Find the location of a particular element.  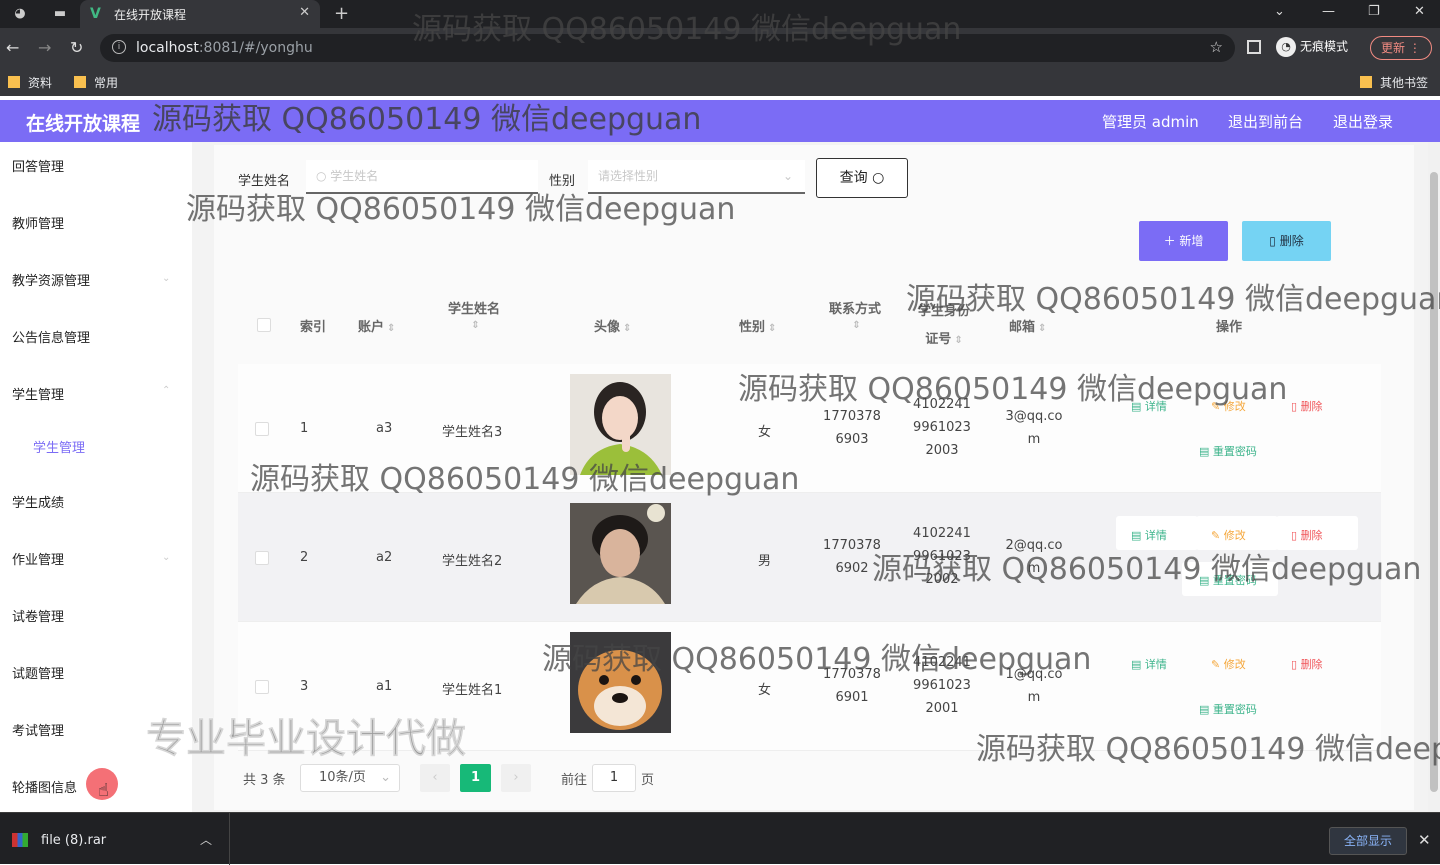

scrollbar-thumb is located at coordinates (1434, 482).